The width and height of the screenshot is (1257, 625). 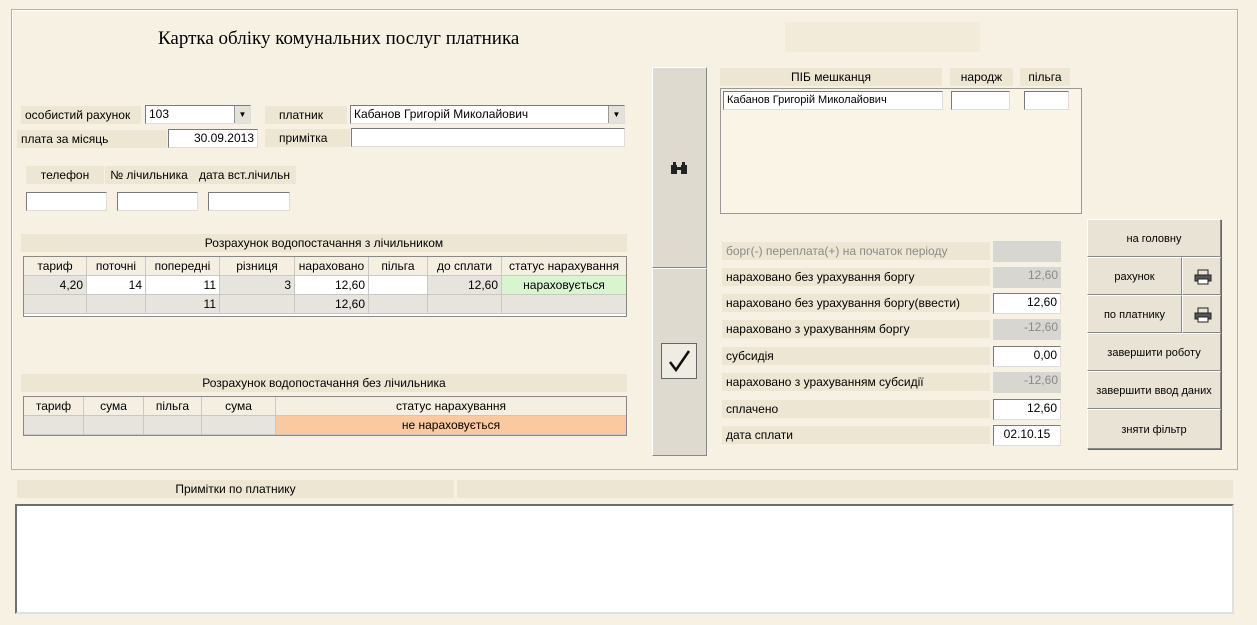 What do you see at coordinates (306, 115) in the screenshot?
I see `payer-label: платник` at bounding box center [306, 115].